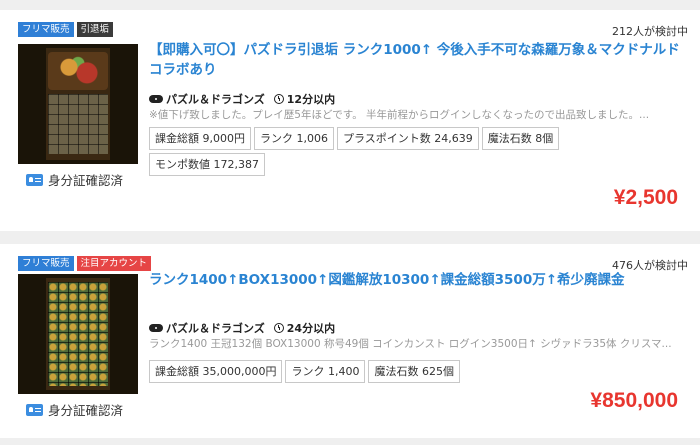  What do you see at coordinates (95, 29) in the screenshot?
I see `badge-retired-account: 引退垢` at bounding box center [95, 29].